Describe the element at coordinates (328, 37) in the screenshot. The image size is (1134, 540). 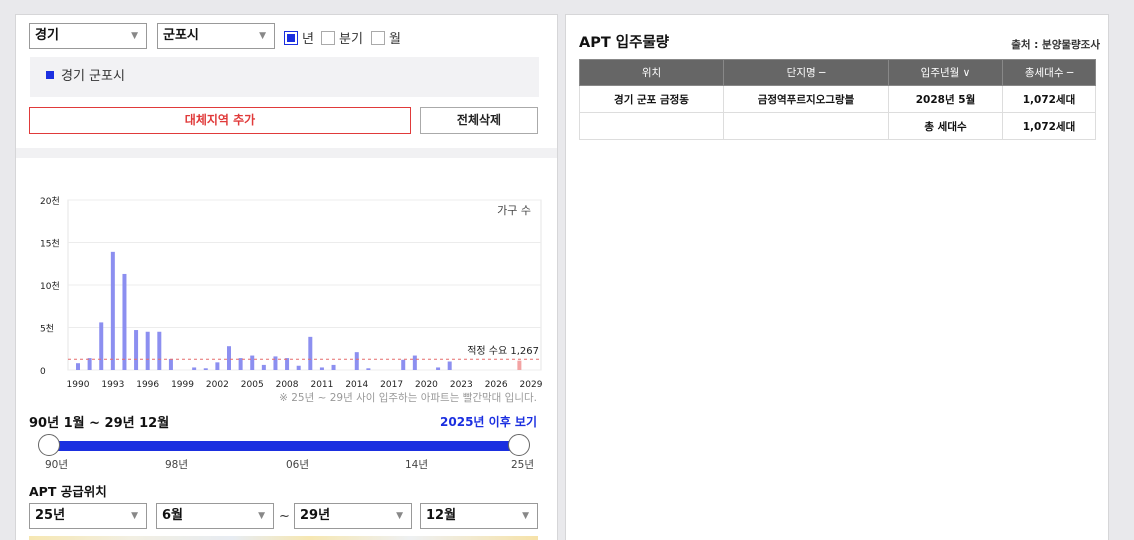
I see `checkbox-icon` at that location.